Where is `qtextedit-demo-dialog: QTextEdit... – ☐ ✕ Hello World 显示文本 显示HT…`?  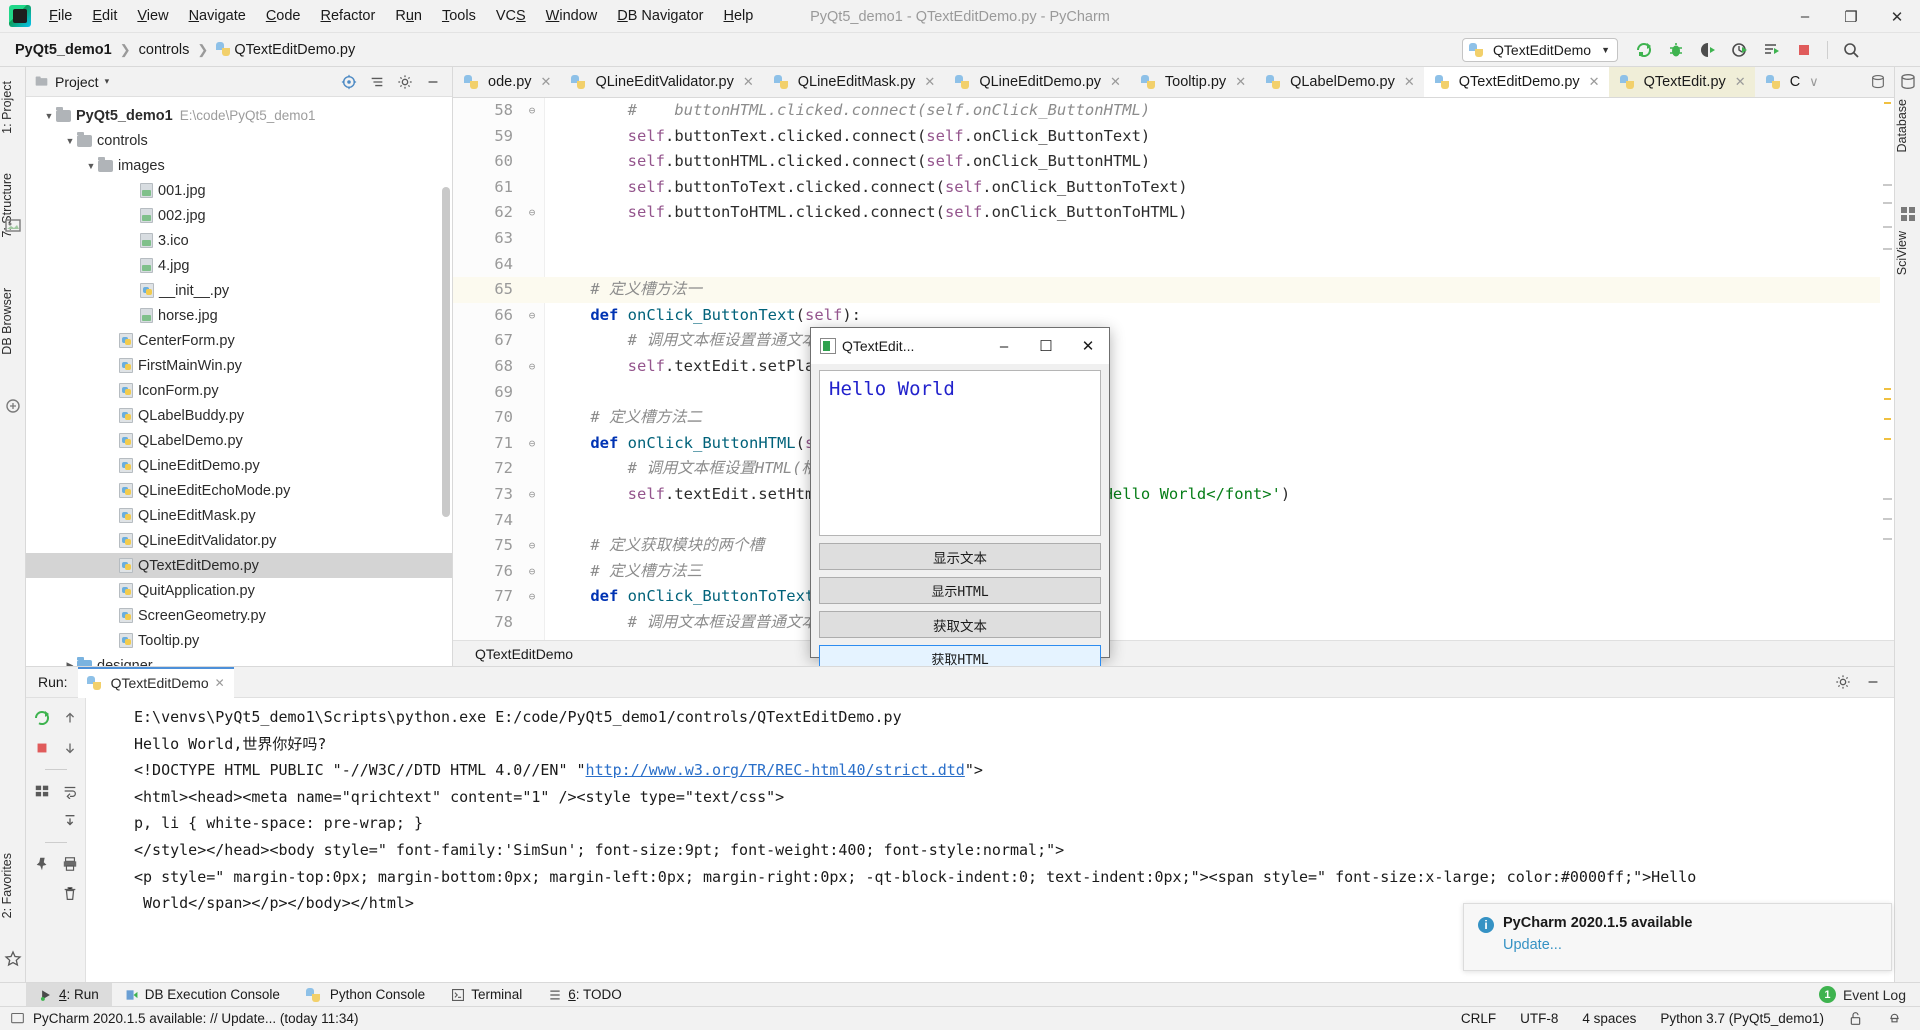
qtextedit-demo-dialog: QTextEdit... – ☐ ✕ Hello World 显示文本 显示HT… is located at coordinates (960, 499).